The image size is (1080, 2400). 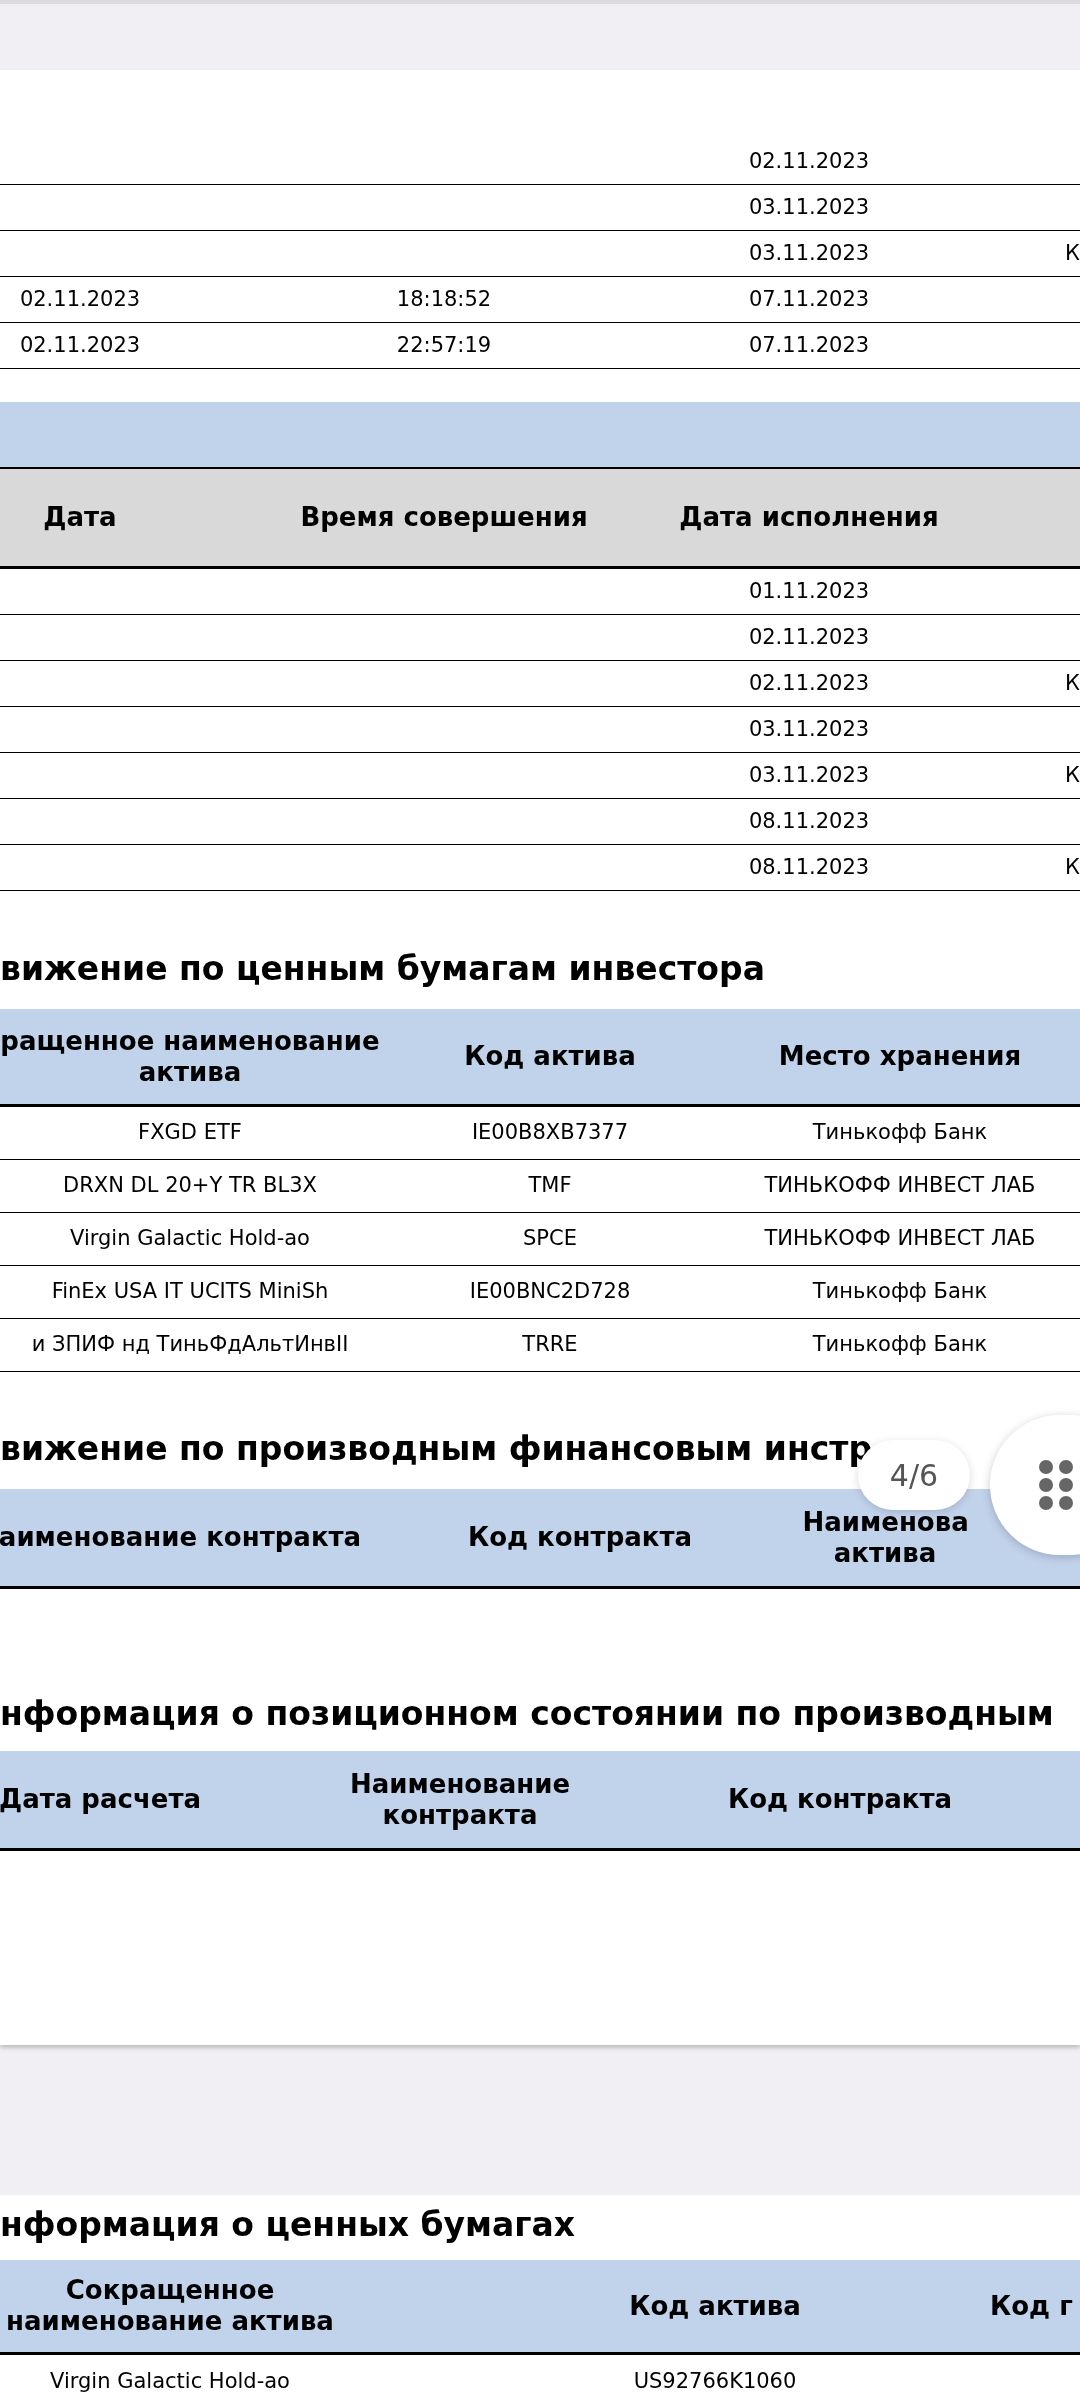 I want to click on table-cell-text: FinEx USA IT UCITS MiniSh, so click(x=190, y=1292).